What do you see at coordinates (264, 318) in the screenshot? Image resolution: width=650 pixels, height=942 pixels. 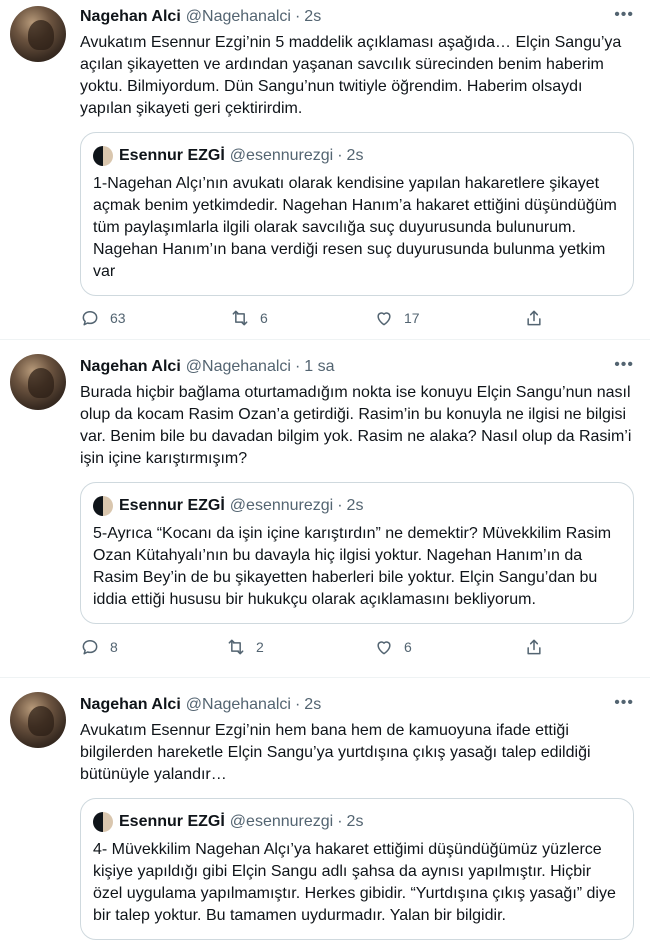 I see `retweet-count: 6` at bounding box center [264, 318].